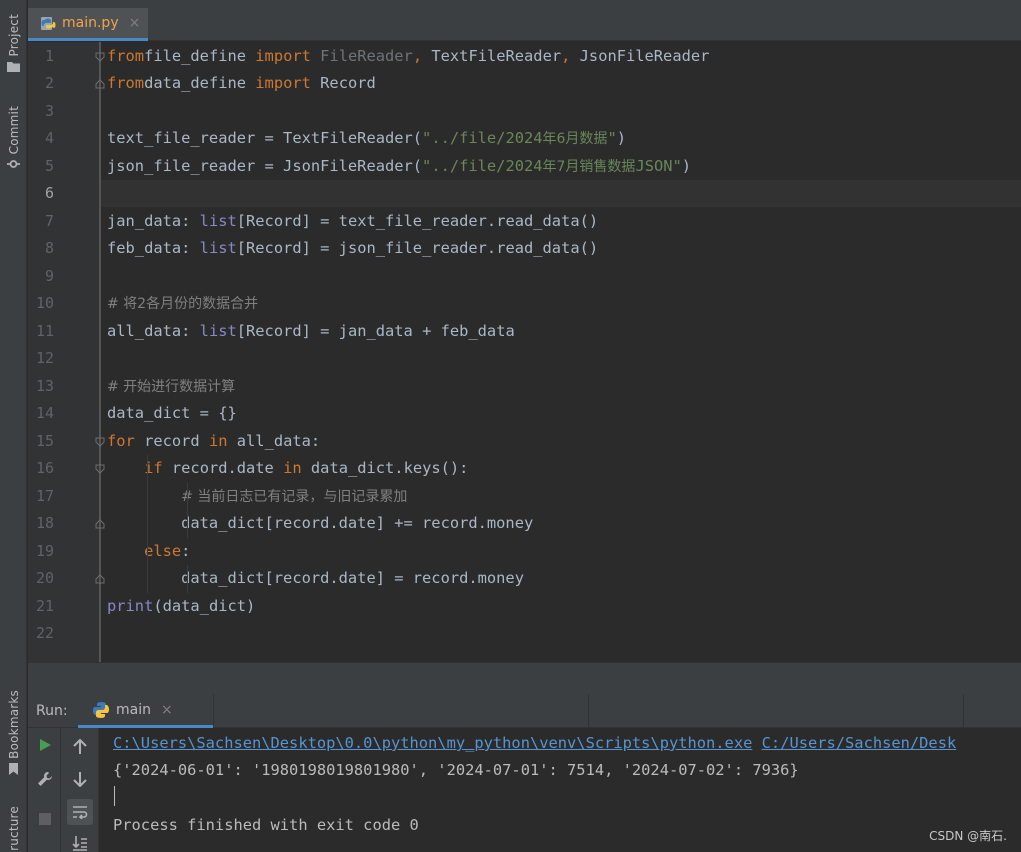  Describe the element at coordinates (315, 578) in the screenshot. I see `code-token: data_dict[record.date] = record.money` at that location.